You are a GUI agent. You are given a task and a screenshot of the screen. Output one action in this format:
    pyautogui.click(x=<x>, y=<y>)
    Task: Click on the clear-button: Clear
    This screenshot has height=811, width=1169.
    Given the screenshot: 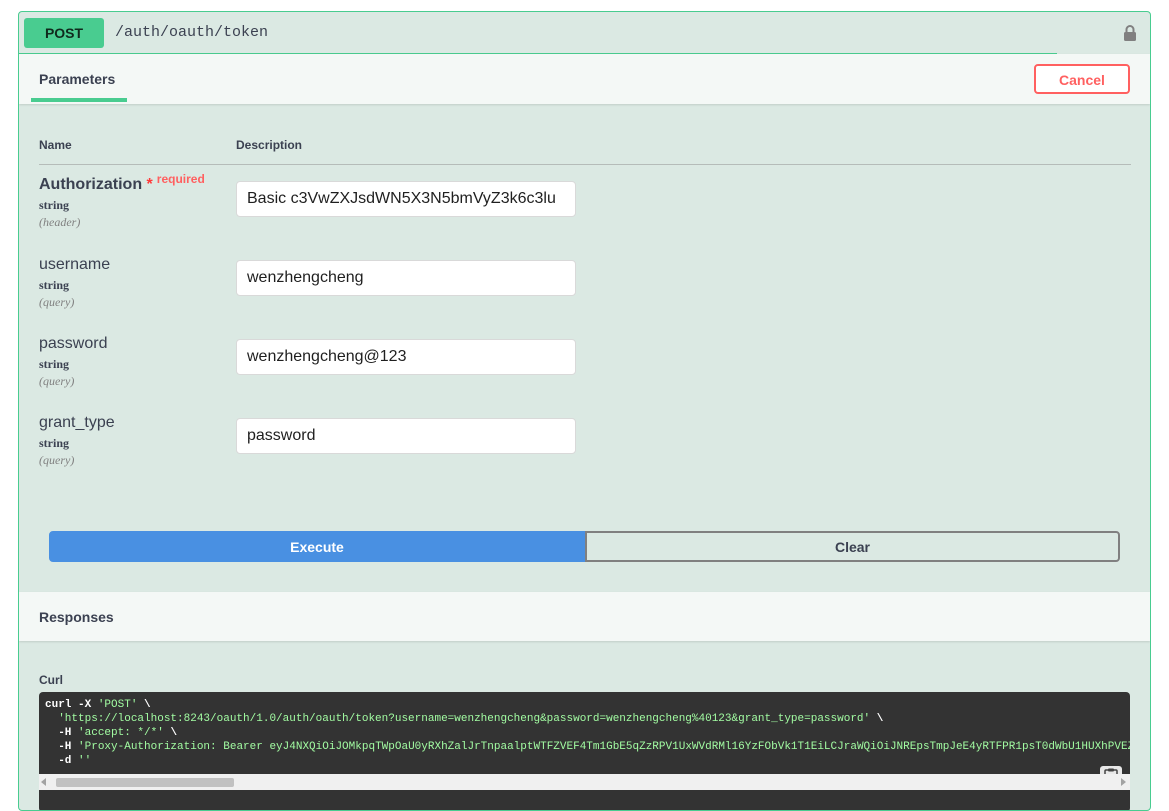 What is the action you would take?
    pyautogui.click(x=852, y=546)
    